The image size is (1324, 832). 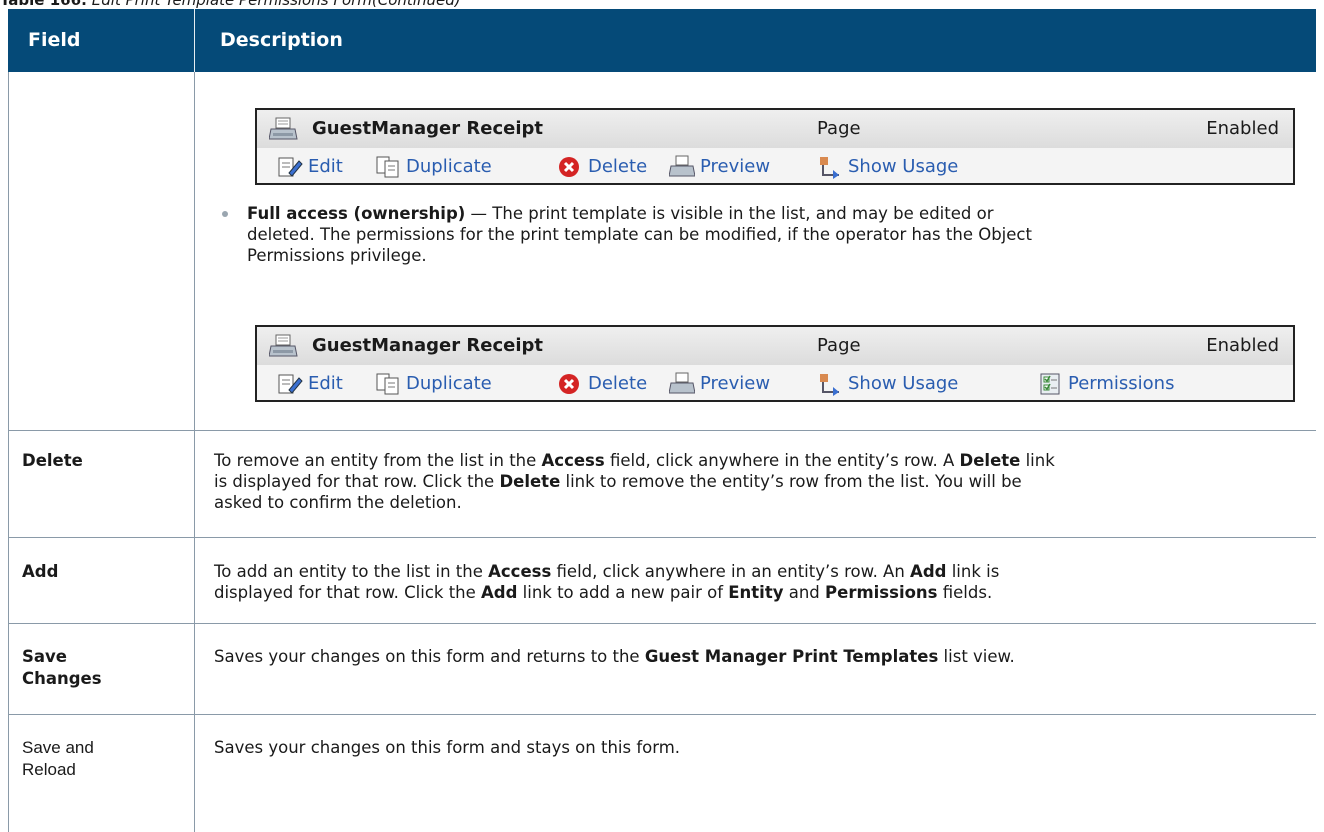 I want to click on save-changes-term: Guest Manager Print Templates, so click(x=791, y=656).